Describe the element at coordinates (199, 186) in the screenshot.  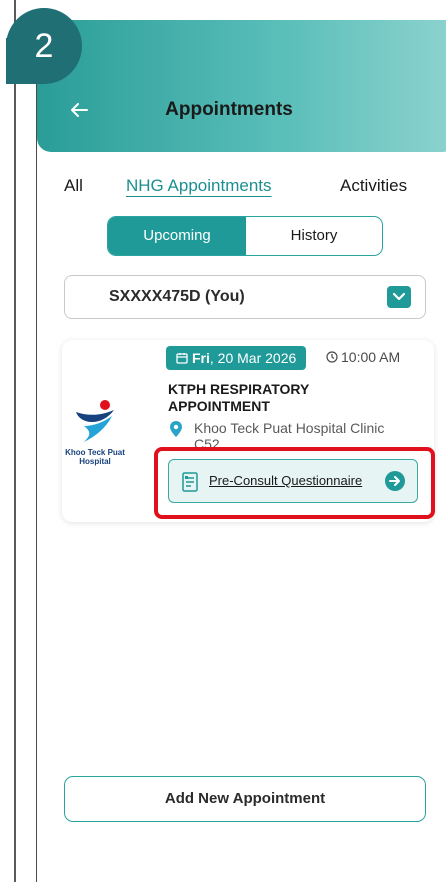
I see `tab-nhg-appointments: NHG Appointments` at that location.